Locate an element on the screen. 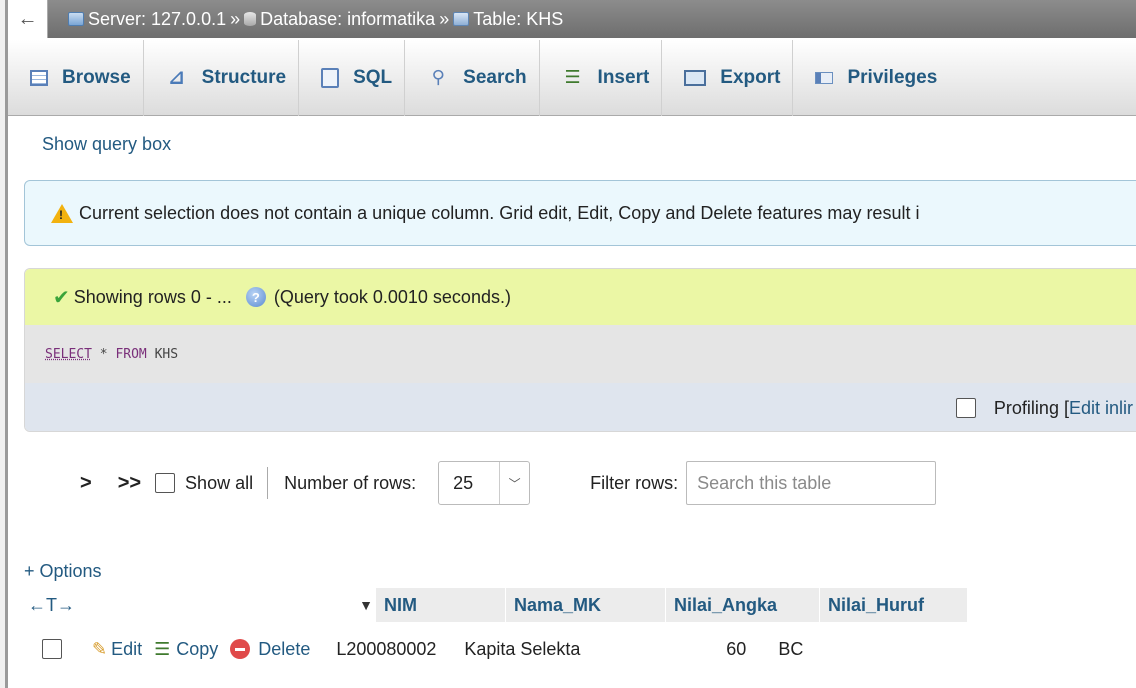 This screenshot has width=1136, height=688. breadcrumb-database-label: Database: informatika is located at coordinates (348, 18).